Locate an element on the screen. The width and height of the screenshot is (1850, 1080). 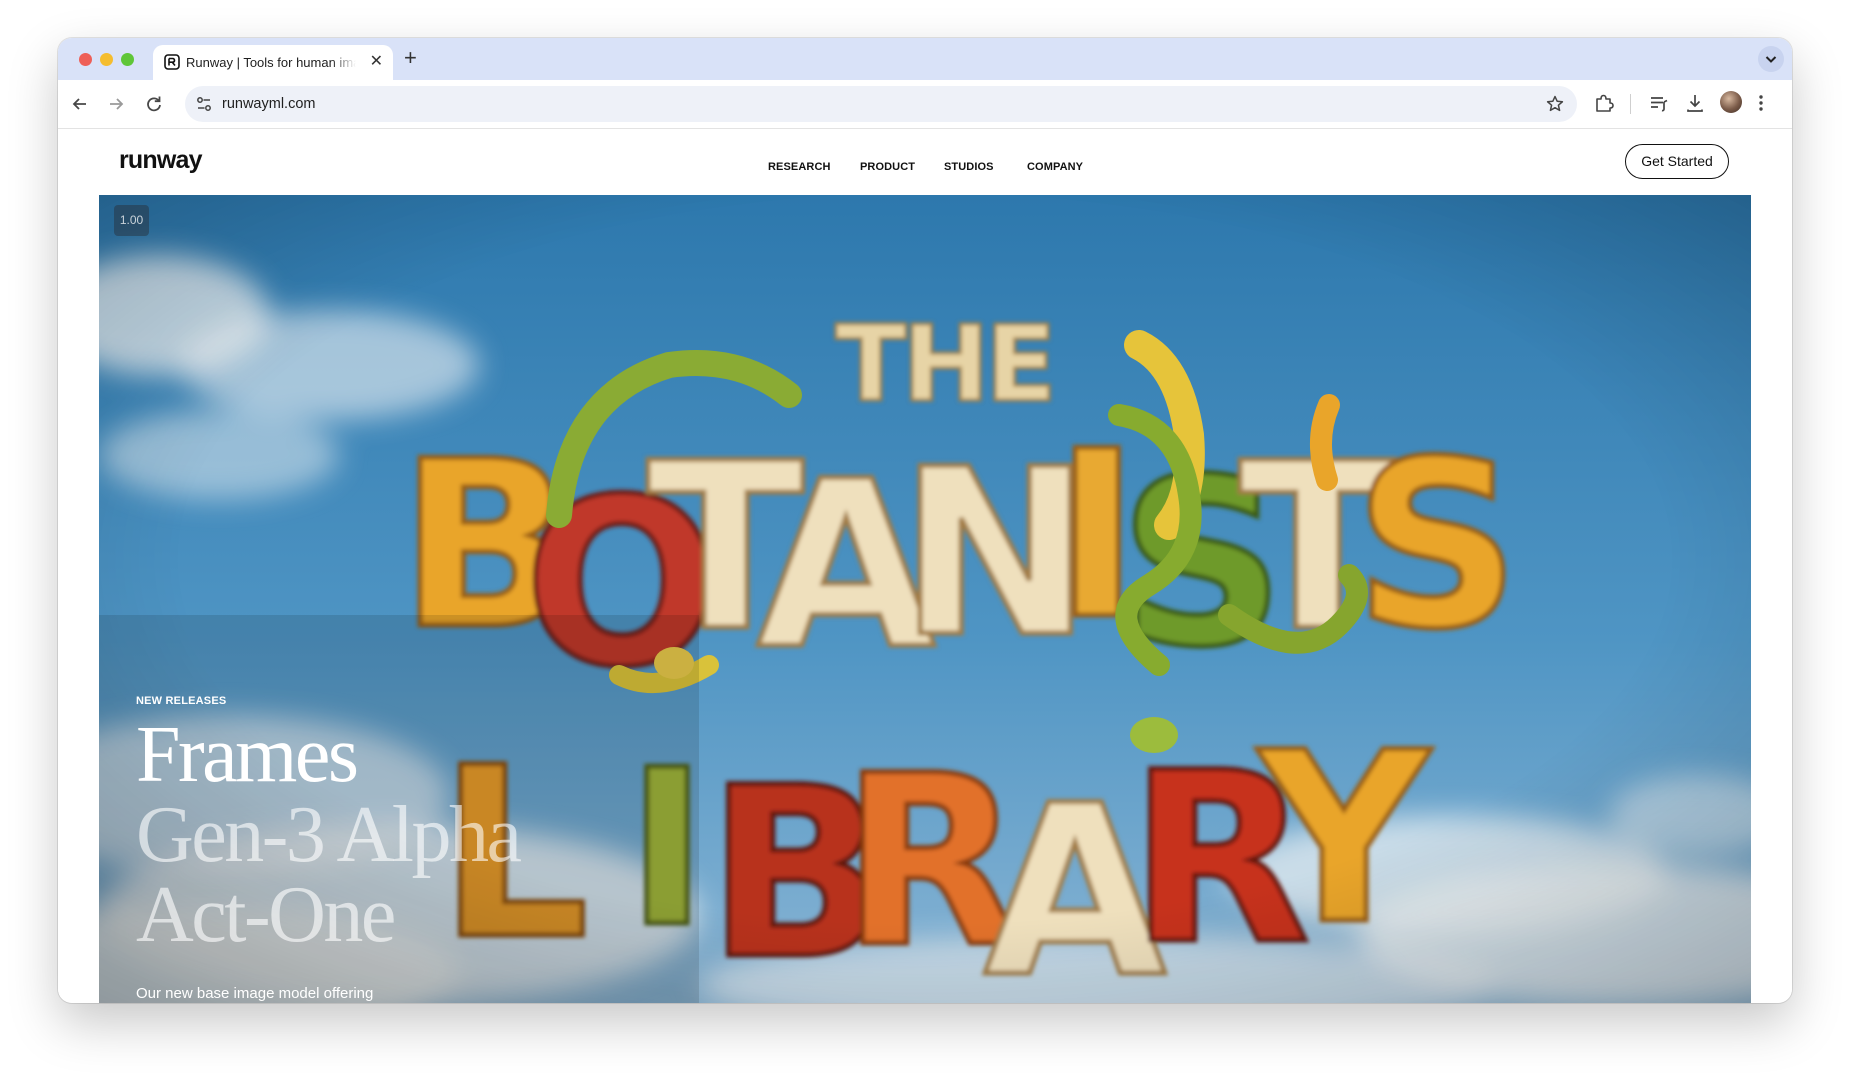
release-act-one: Act-One is located at coordinates (266, 915).